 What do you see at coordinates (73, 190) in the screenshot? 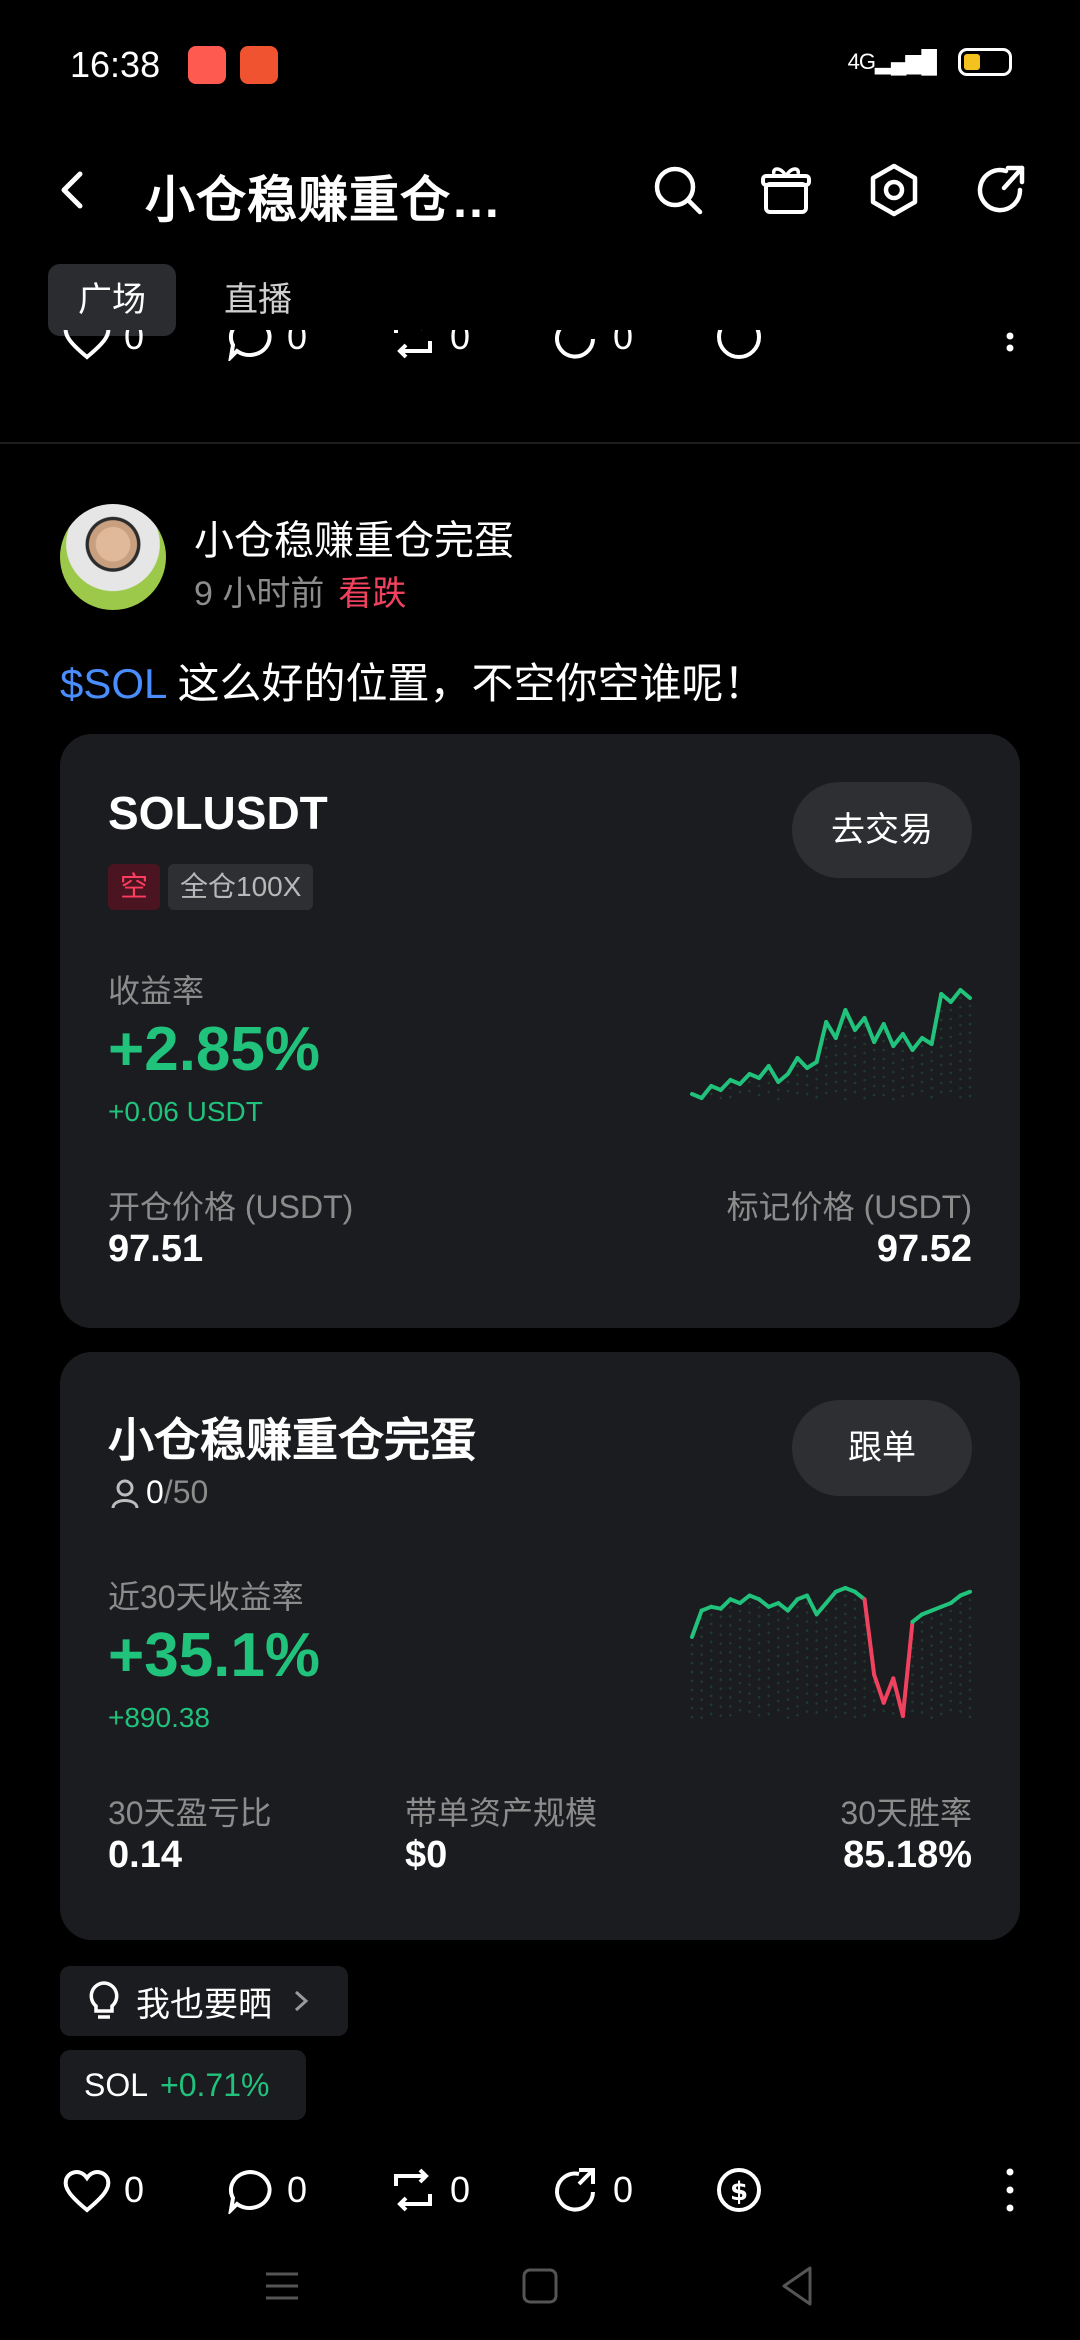
I see `back-icon` at bounding box center [73, 190].